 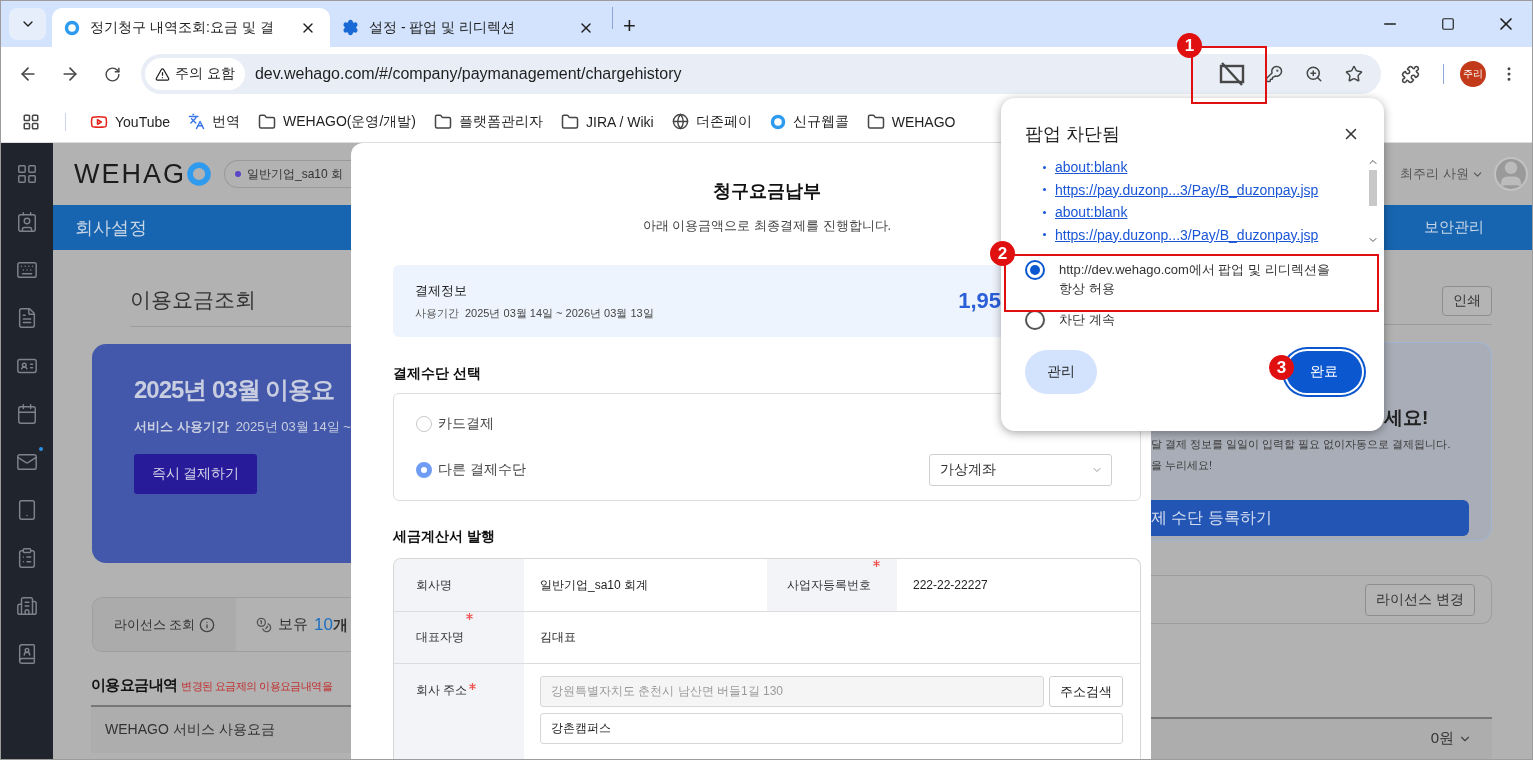 What do you see at coordinates (443, 27) in the screenshot?
I see `tab-title: 설정 - 팝업 및 리디렉션` at bounding box center [443, 27].